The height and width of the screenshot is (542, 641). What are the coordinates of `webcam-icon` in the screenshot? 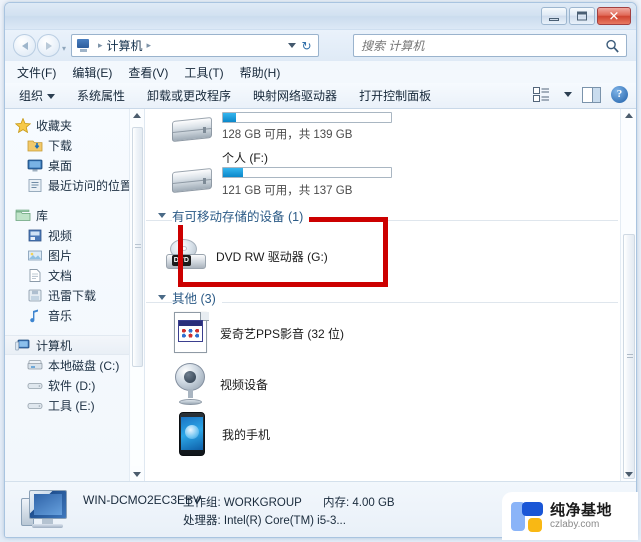 It's located at (191, 384).